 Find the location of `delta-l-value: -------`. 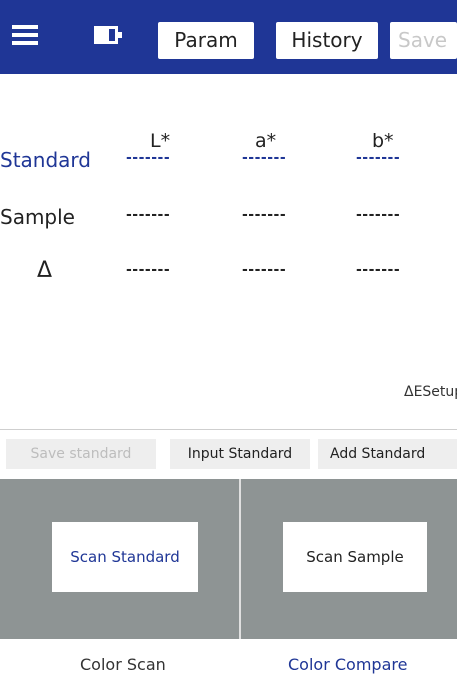

delta-l-value: ------- is located at coordinates (148, 270).